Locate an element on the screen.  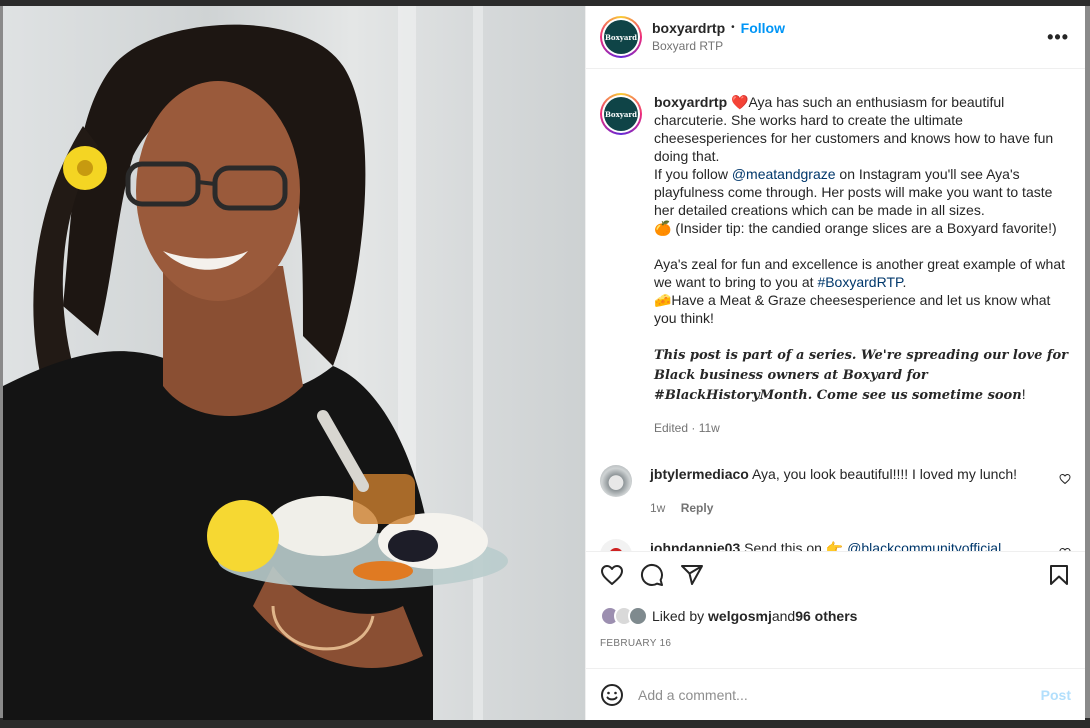
post-comment-button: Post is located at coordinates (1056, 695).